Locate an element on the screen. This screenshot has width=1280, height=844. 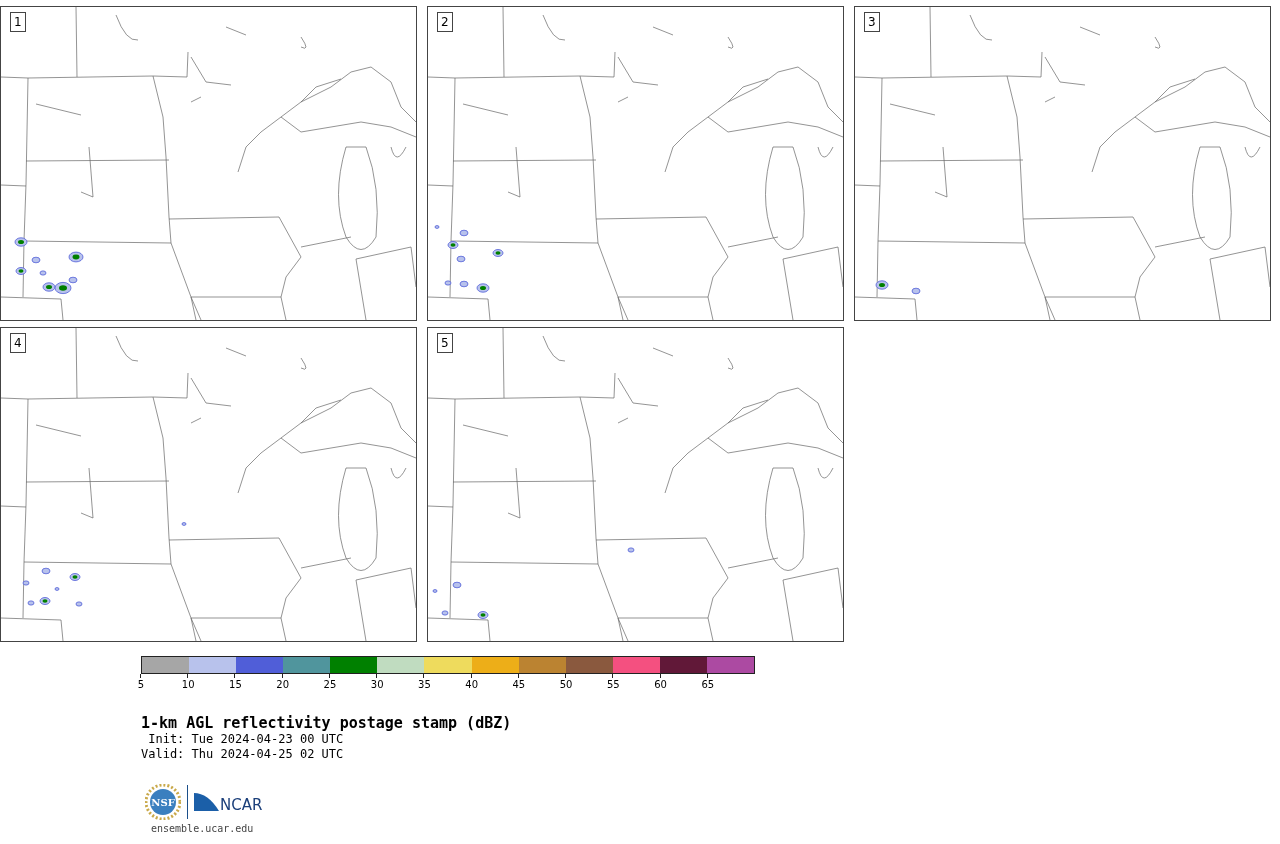
tick-label: 30 is located at coordinates (377, 684).